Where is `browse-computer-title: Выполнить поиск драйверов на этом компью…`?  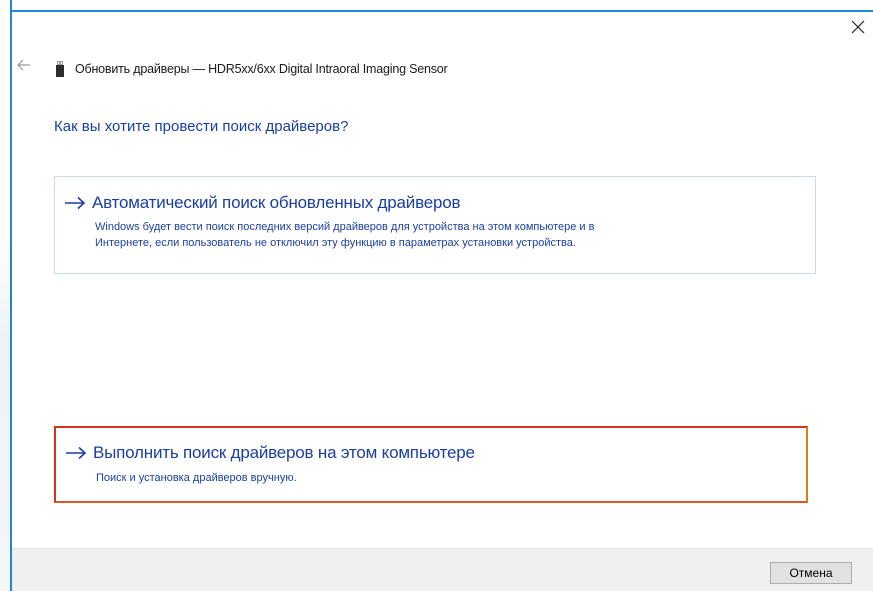 browse-computer-title: Выполнить поиск драйверов на этом компью… is located at coordinates (284, 452).